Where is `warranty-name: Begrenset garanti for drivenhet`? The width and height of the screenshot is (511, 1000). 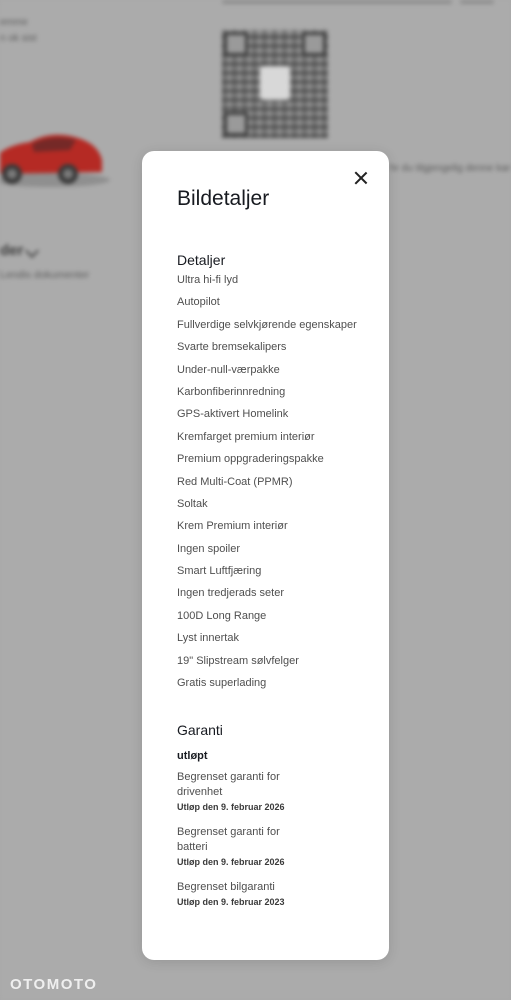 warranty-name: Begrenset garanti for drivenhet is located at coordinates (228, 784).